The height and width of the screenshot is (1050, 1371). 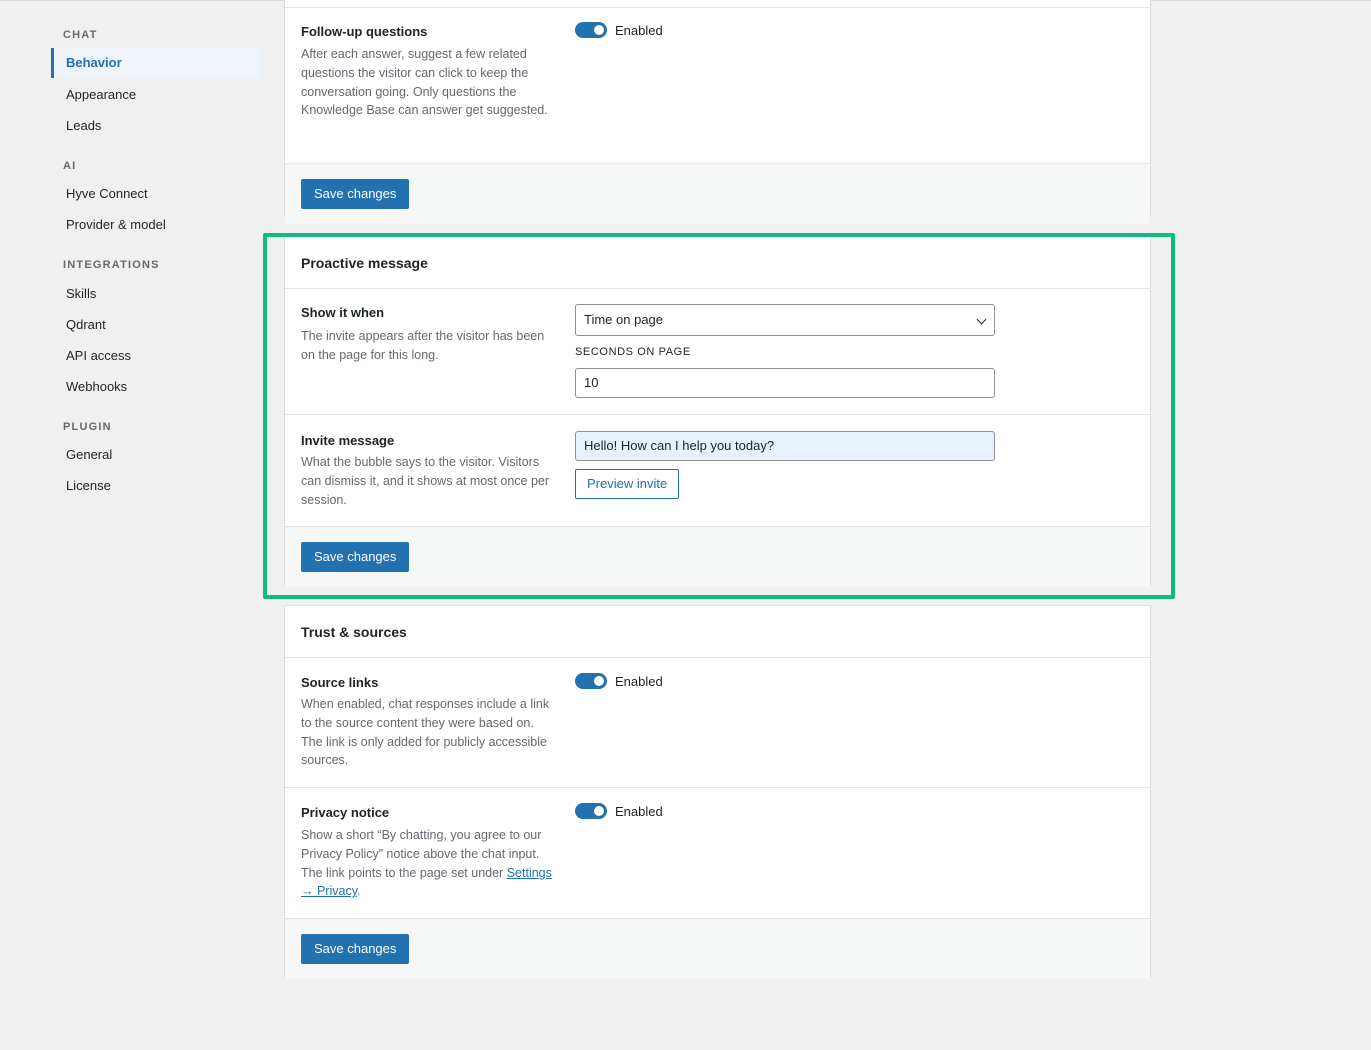 What do you see at coordinates (70, 166) in the screenshot?
I see `nav-heading-ai: AI` at bounding box center [70, 166].